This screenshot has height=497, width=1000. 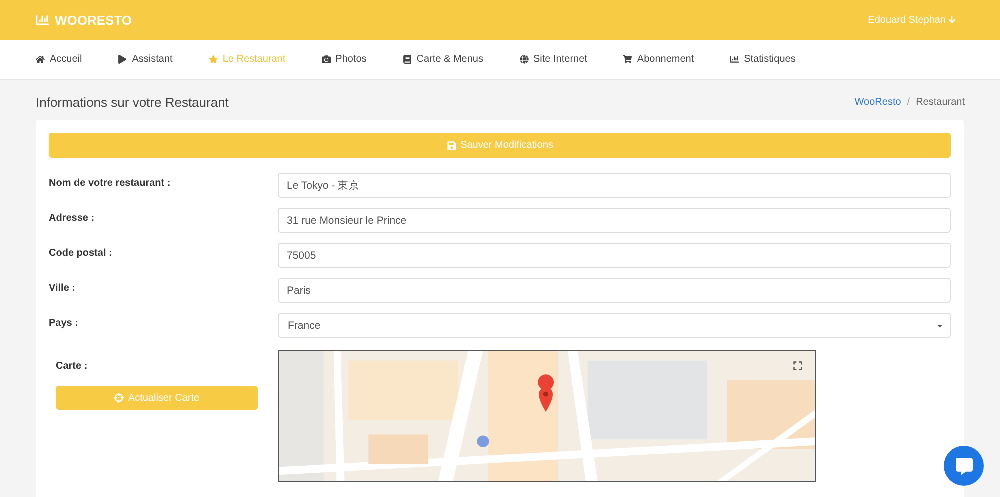 I want to click on chat-icon, so click(x=964, y=466).